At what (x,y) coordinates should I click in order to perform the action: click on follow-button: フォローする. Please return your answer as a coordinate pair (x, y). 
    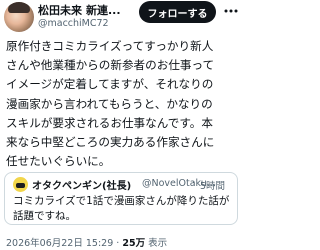
    Looking at the image, I should click on (177, 12).